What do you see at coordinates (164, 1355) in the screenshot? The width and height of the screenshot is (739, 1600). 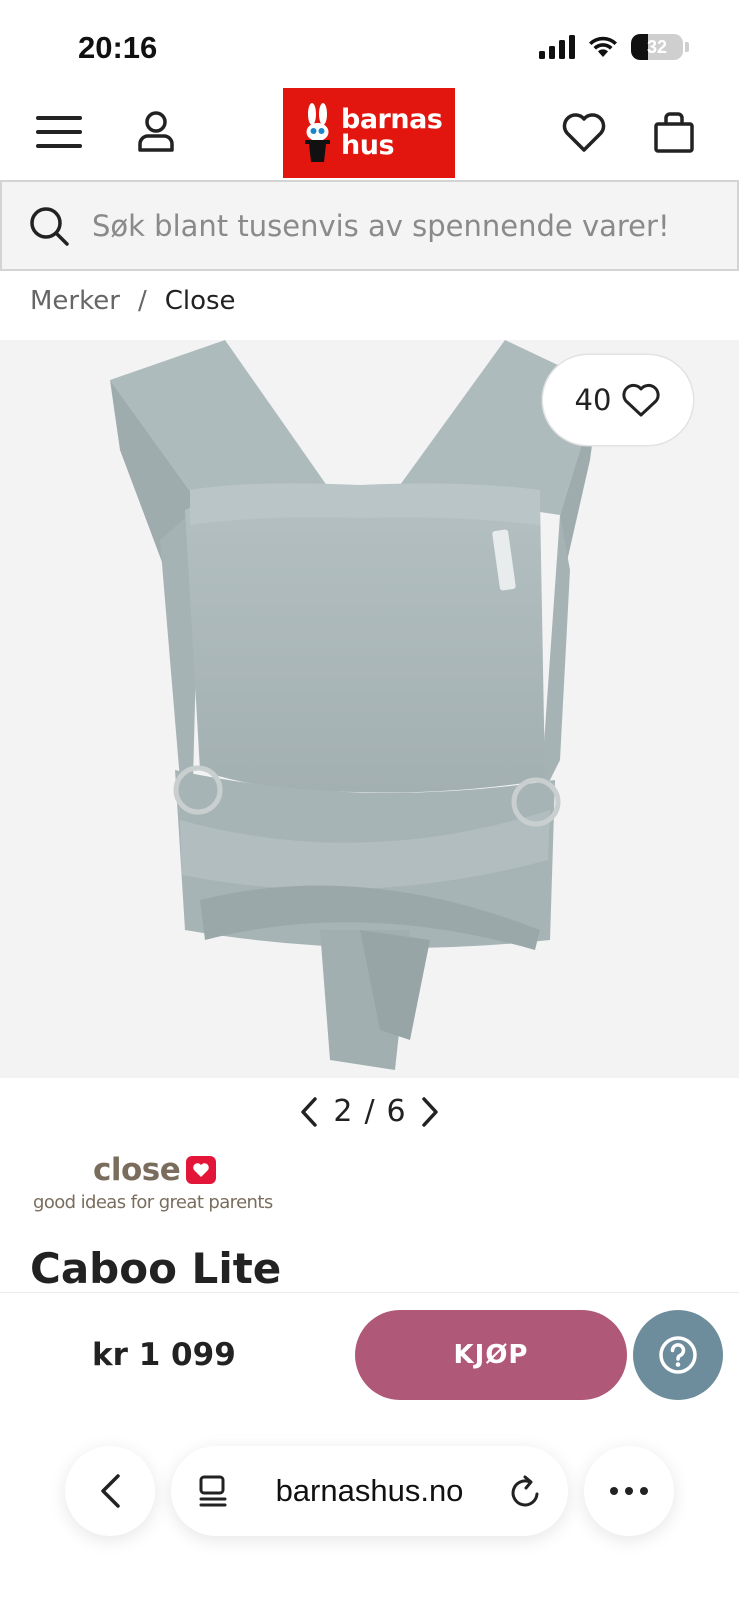 I see `product-price: kr 1 099` at bounding box center [164, 1355].